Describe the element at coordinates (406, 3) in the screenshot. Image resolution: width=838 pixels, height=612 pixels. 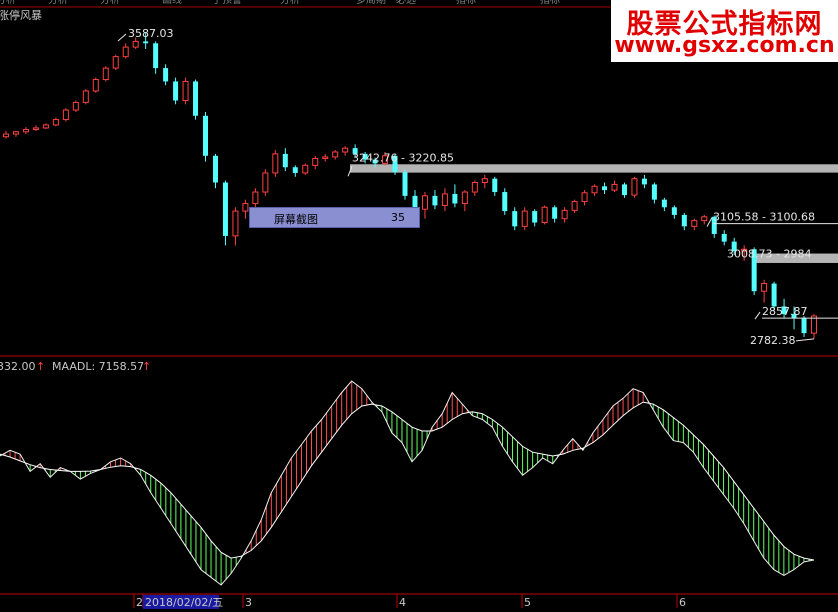
I see `top-menu-item: 必选` at that location.